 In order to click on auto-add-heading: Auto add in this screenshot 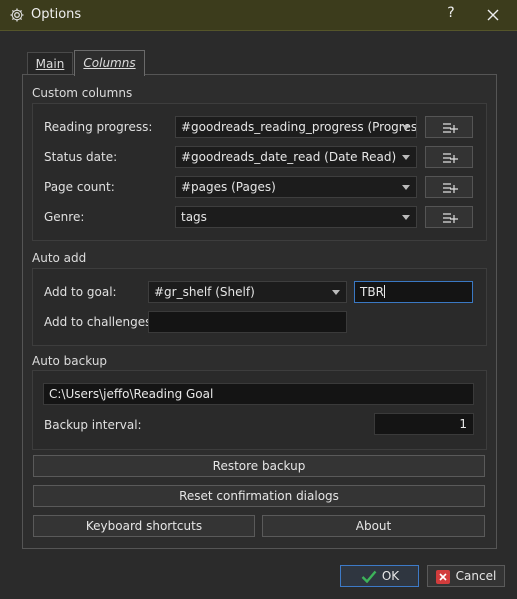, I will do `click(59, 258)`.